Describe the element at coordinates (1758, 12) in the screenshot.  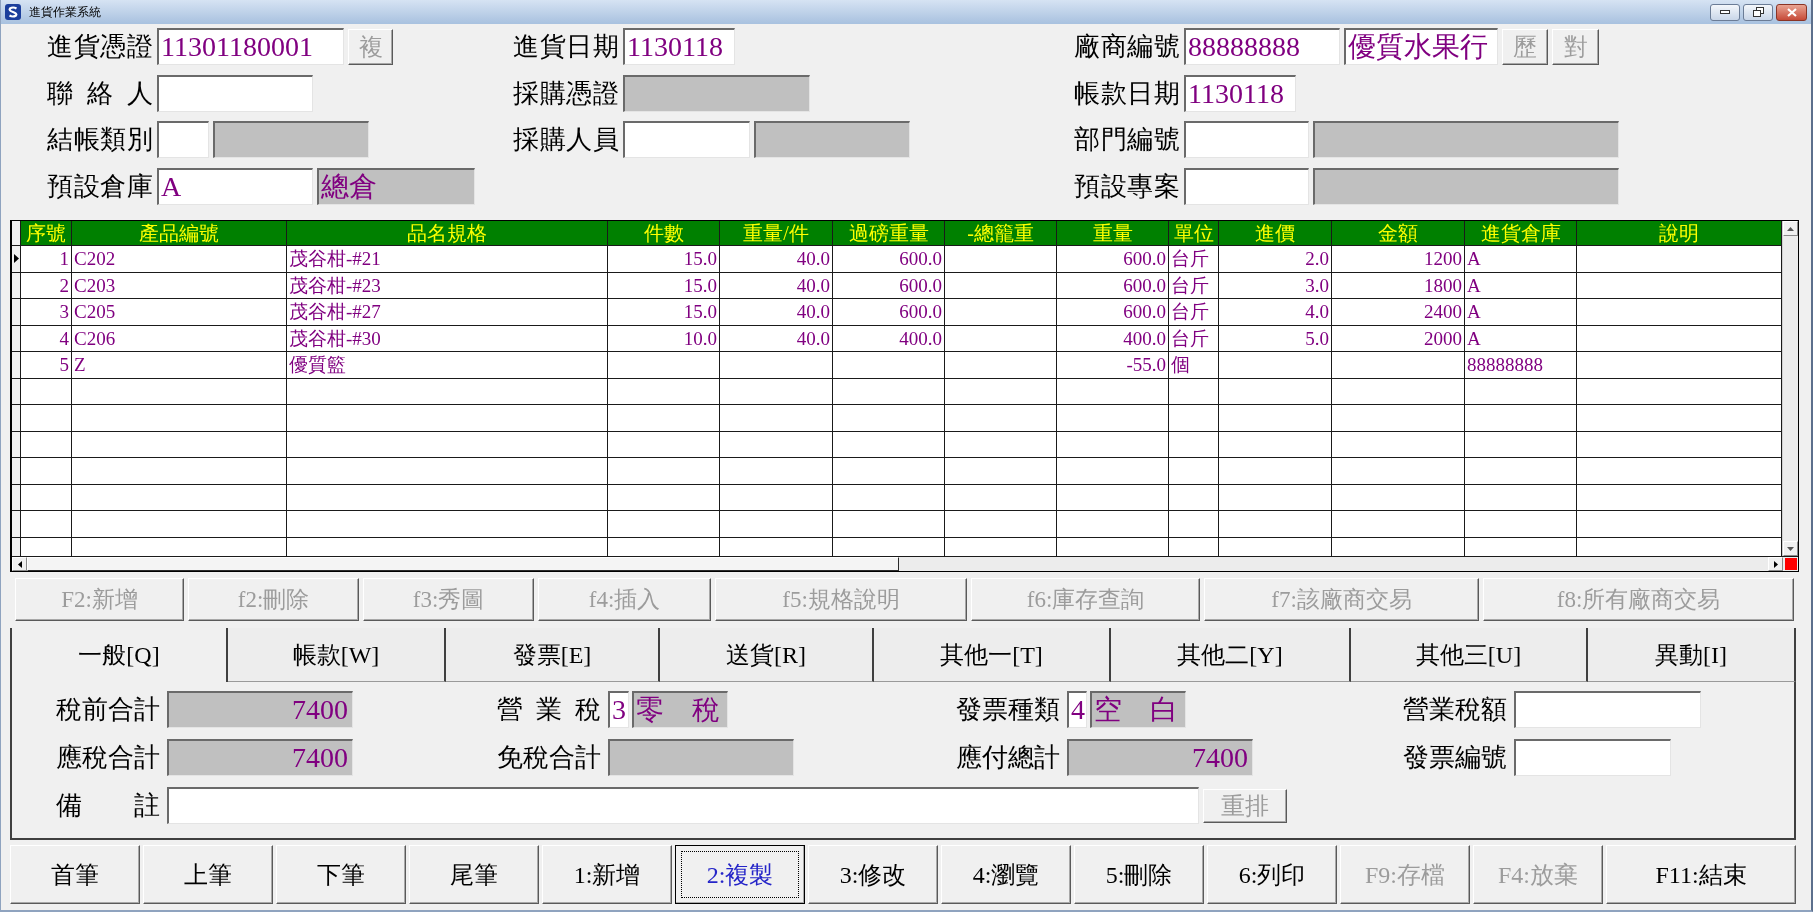
I see `restore-button` at that location.